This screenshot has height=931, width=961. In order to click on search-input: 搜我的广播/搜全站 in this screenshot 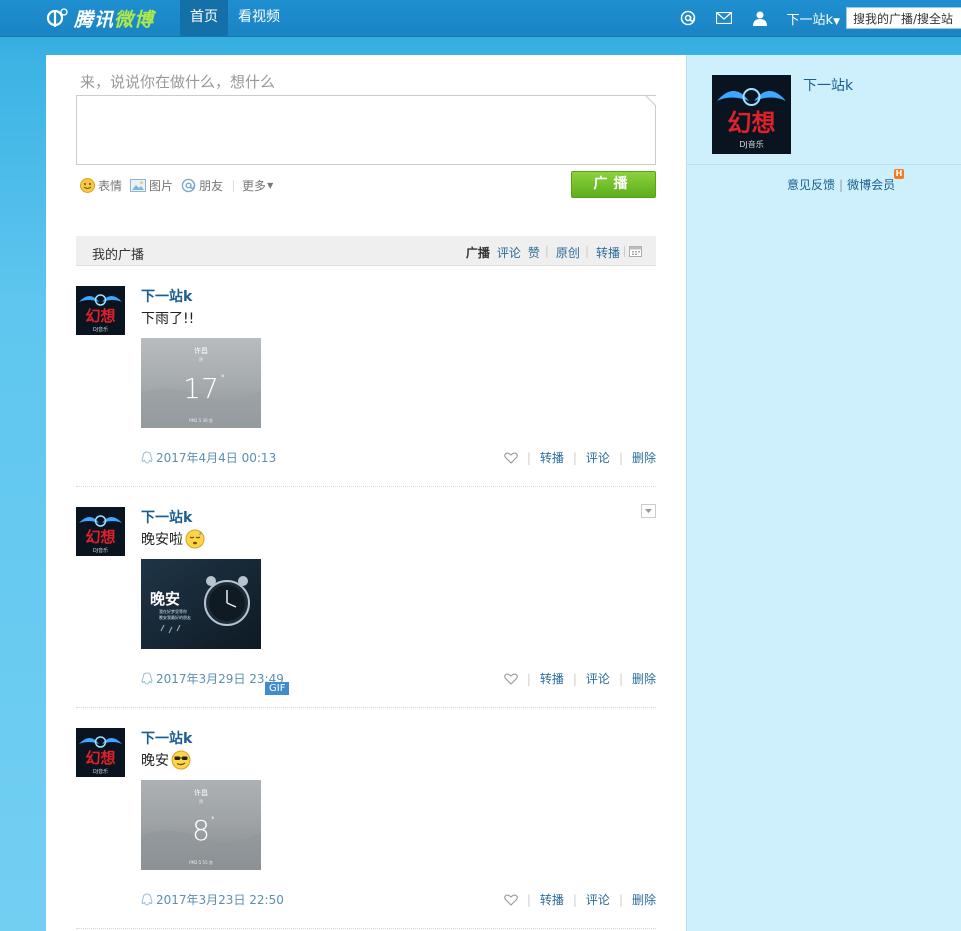, I will do `click(903, 18)`.